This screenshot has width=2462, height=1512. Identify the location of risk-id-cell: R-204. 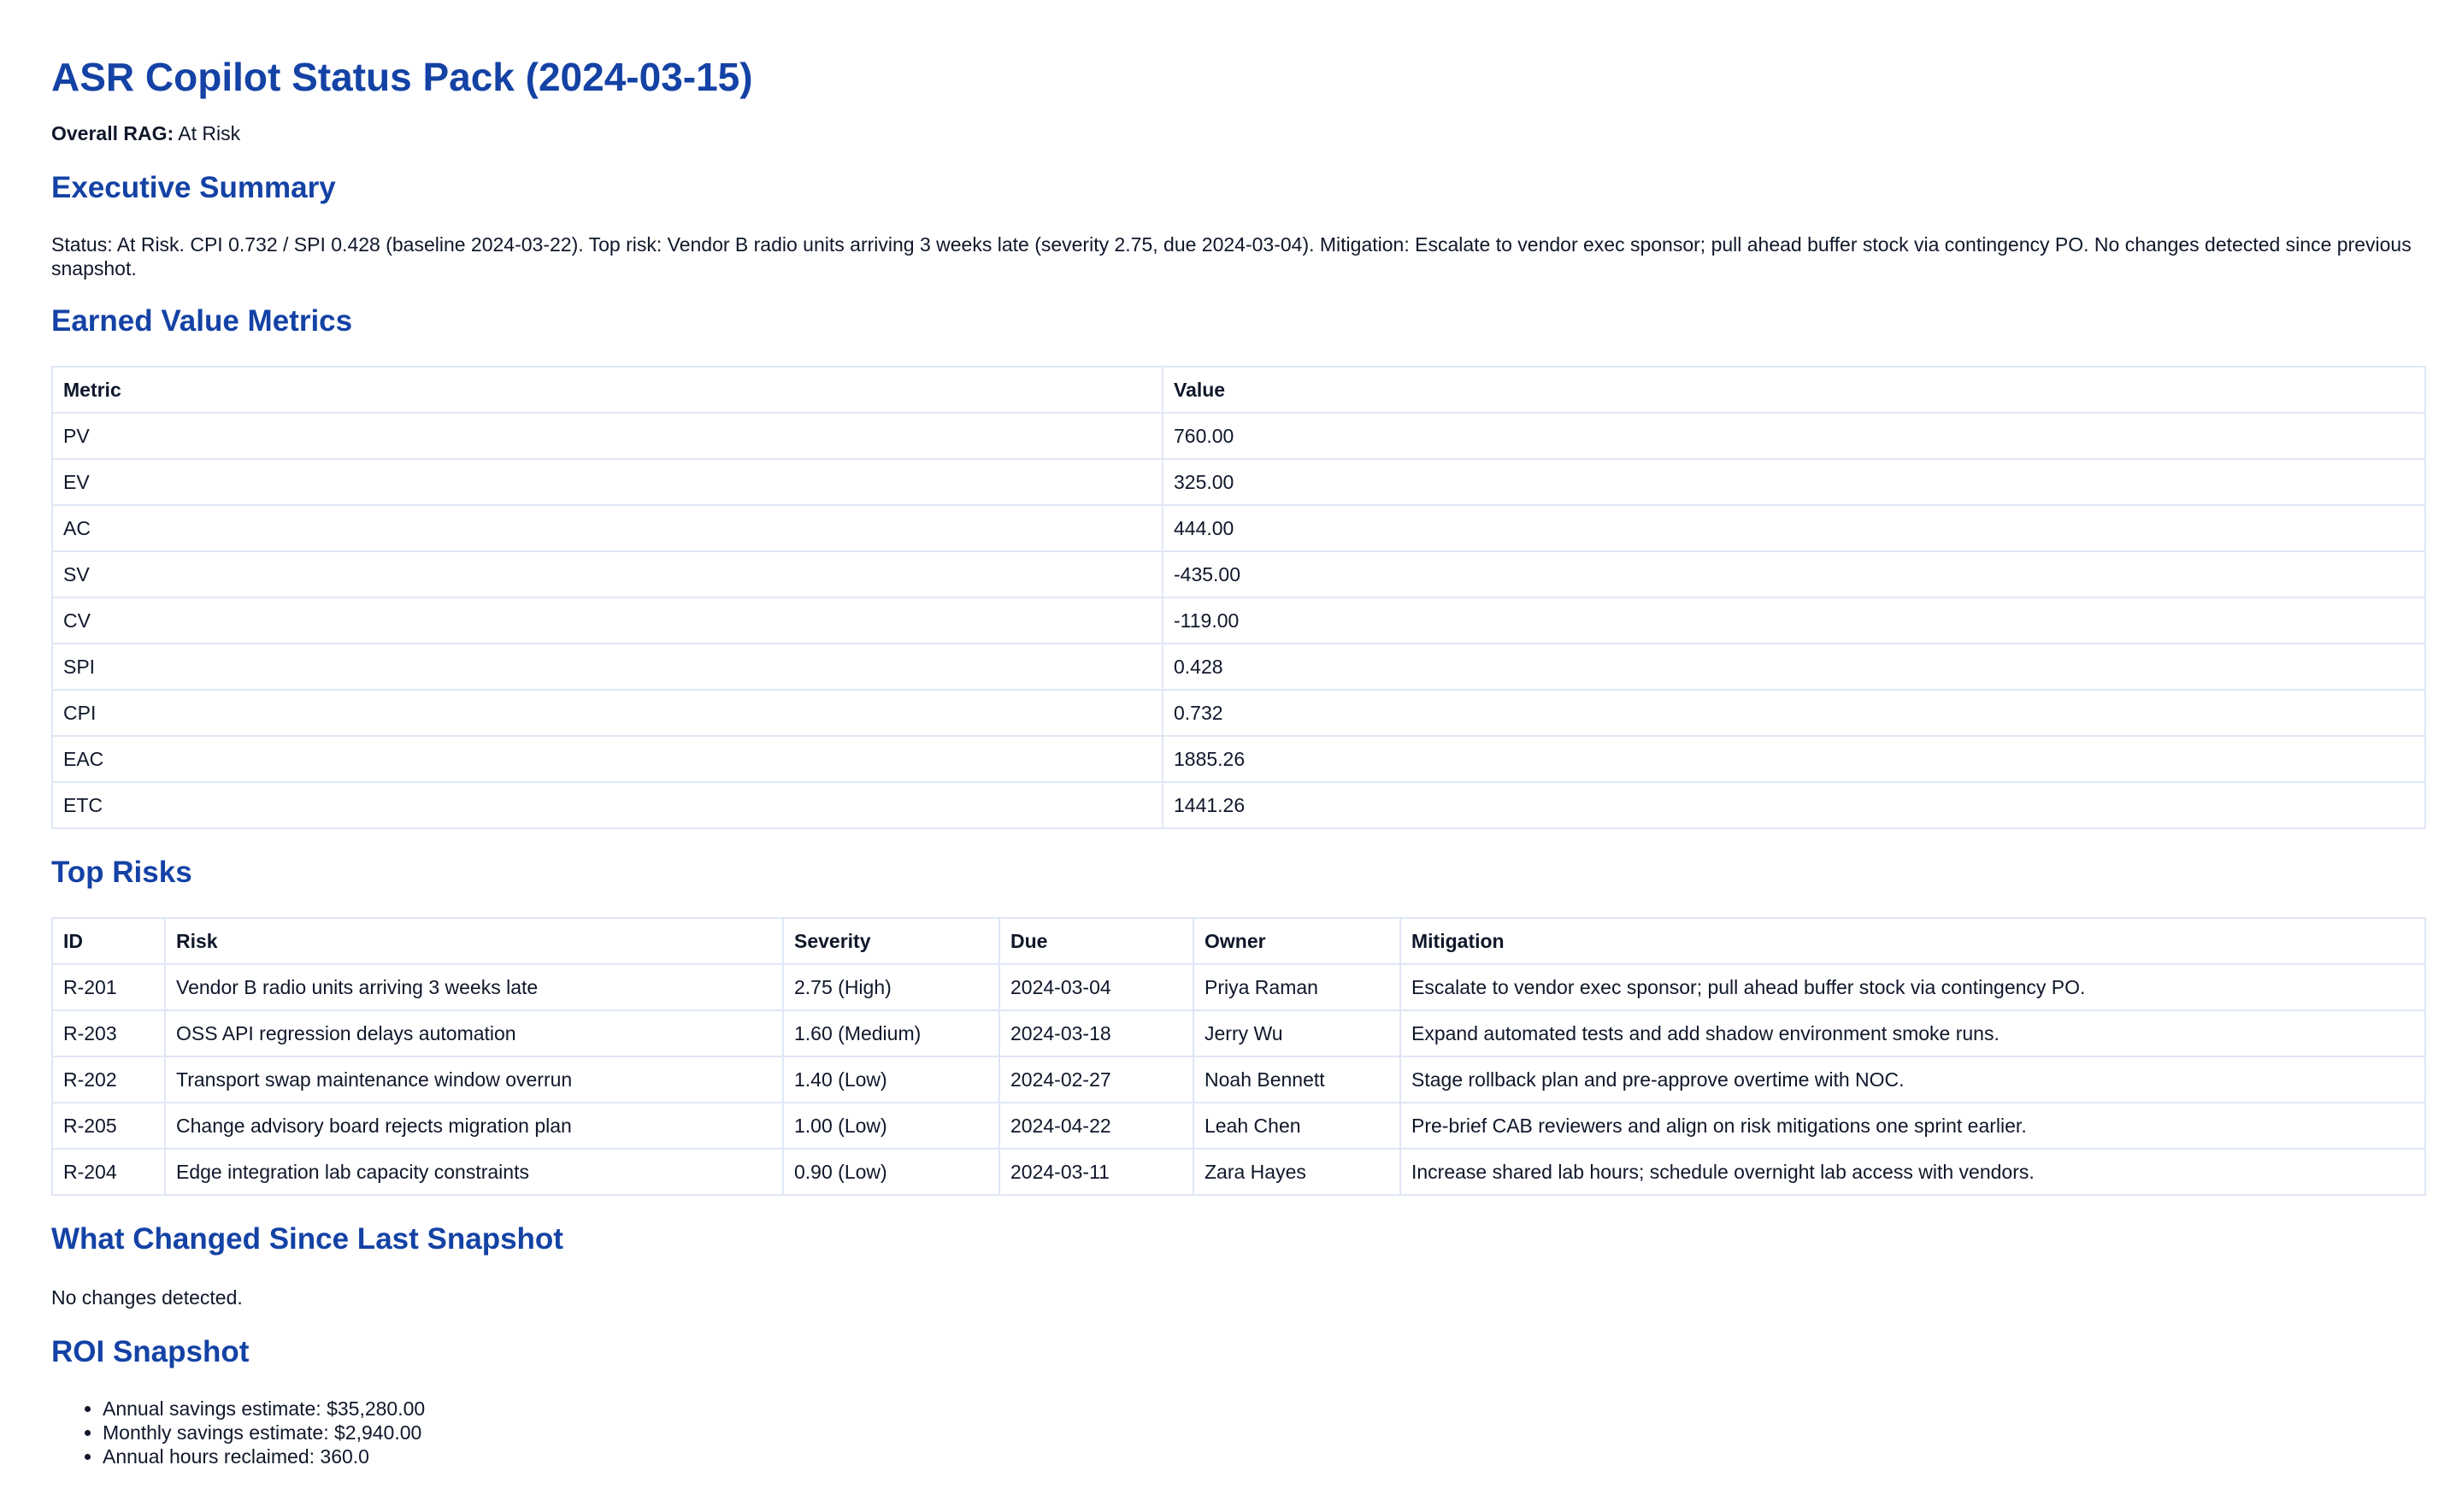
(108, 1172).